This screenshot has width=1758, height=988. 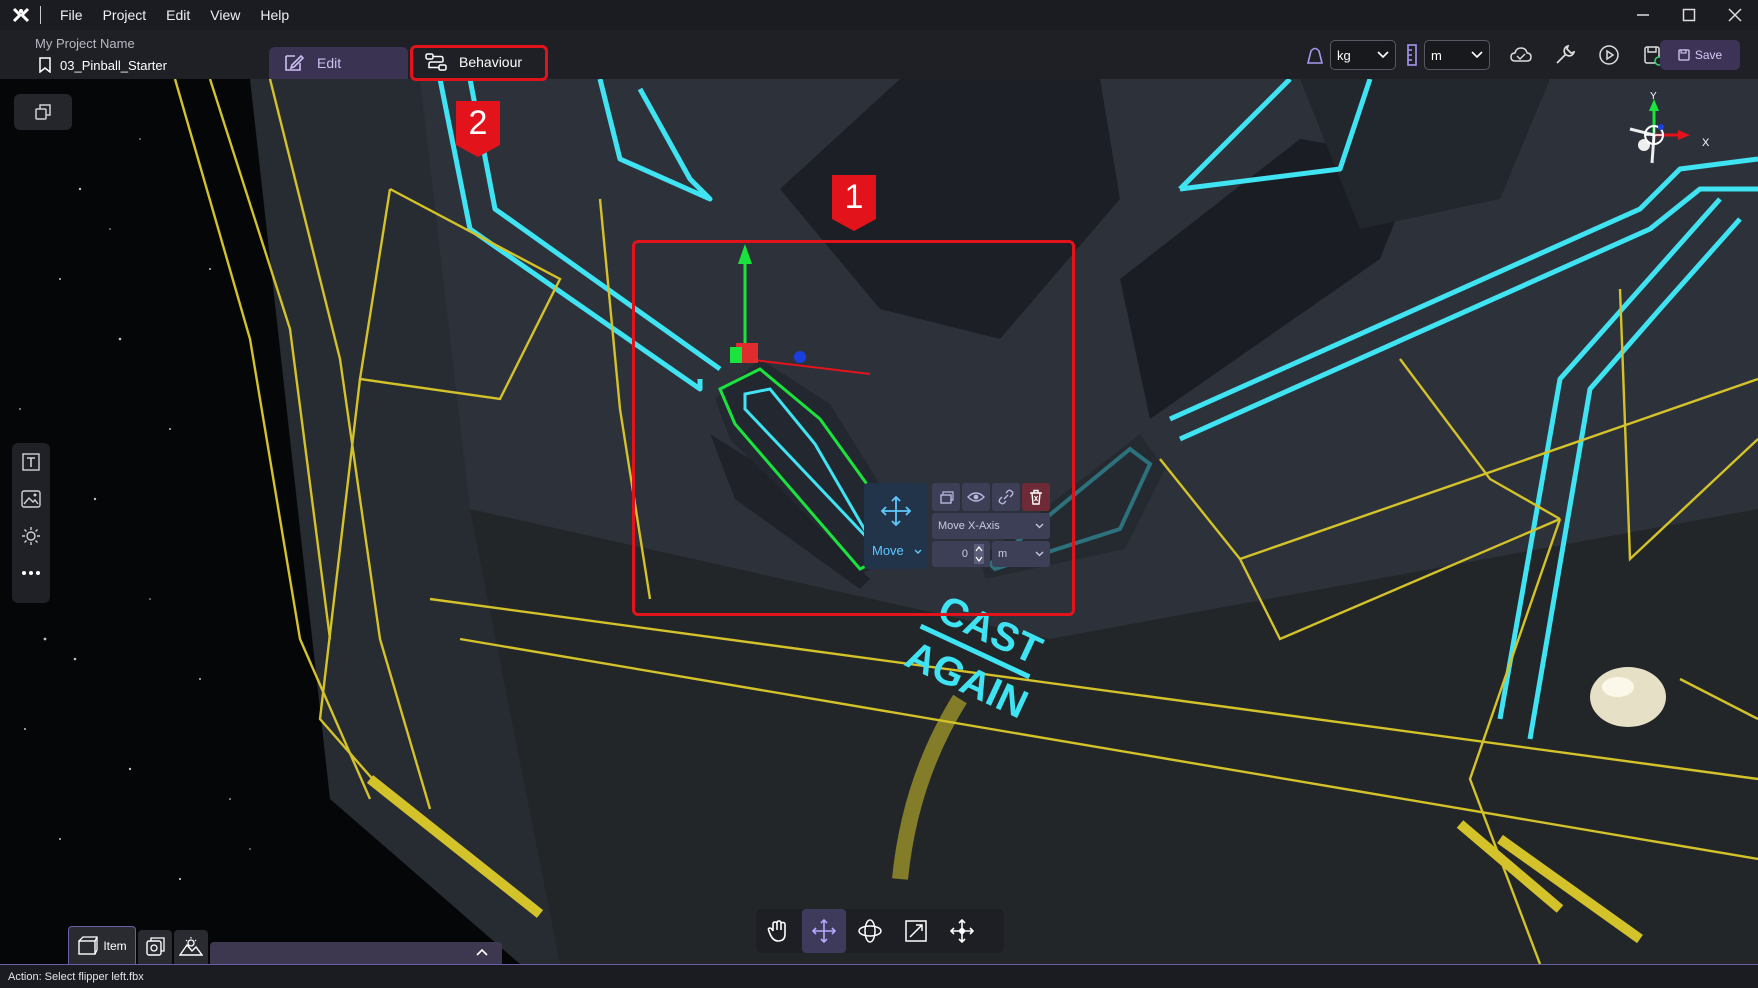 What do you see at coordinates (1457, 55) in the screenshot?
I see `length-unit-select: m` at bounding box center [1457, 55].